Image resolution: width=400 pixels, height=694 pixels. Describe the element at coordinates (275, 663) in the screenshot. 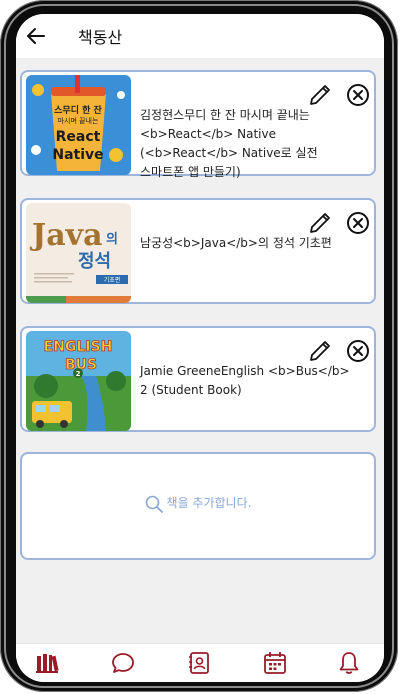

I see `calendar-icon` at that location.